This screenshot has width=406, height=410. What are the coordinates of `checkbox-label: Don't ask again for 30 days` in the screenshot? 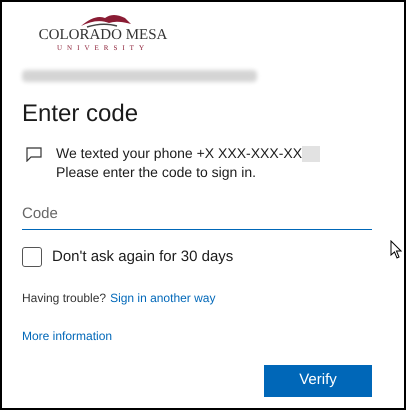 It's located at (143, 257).